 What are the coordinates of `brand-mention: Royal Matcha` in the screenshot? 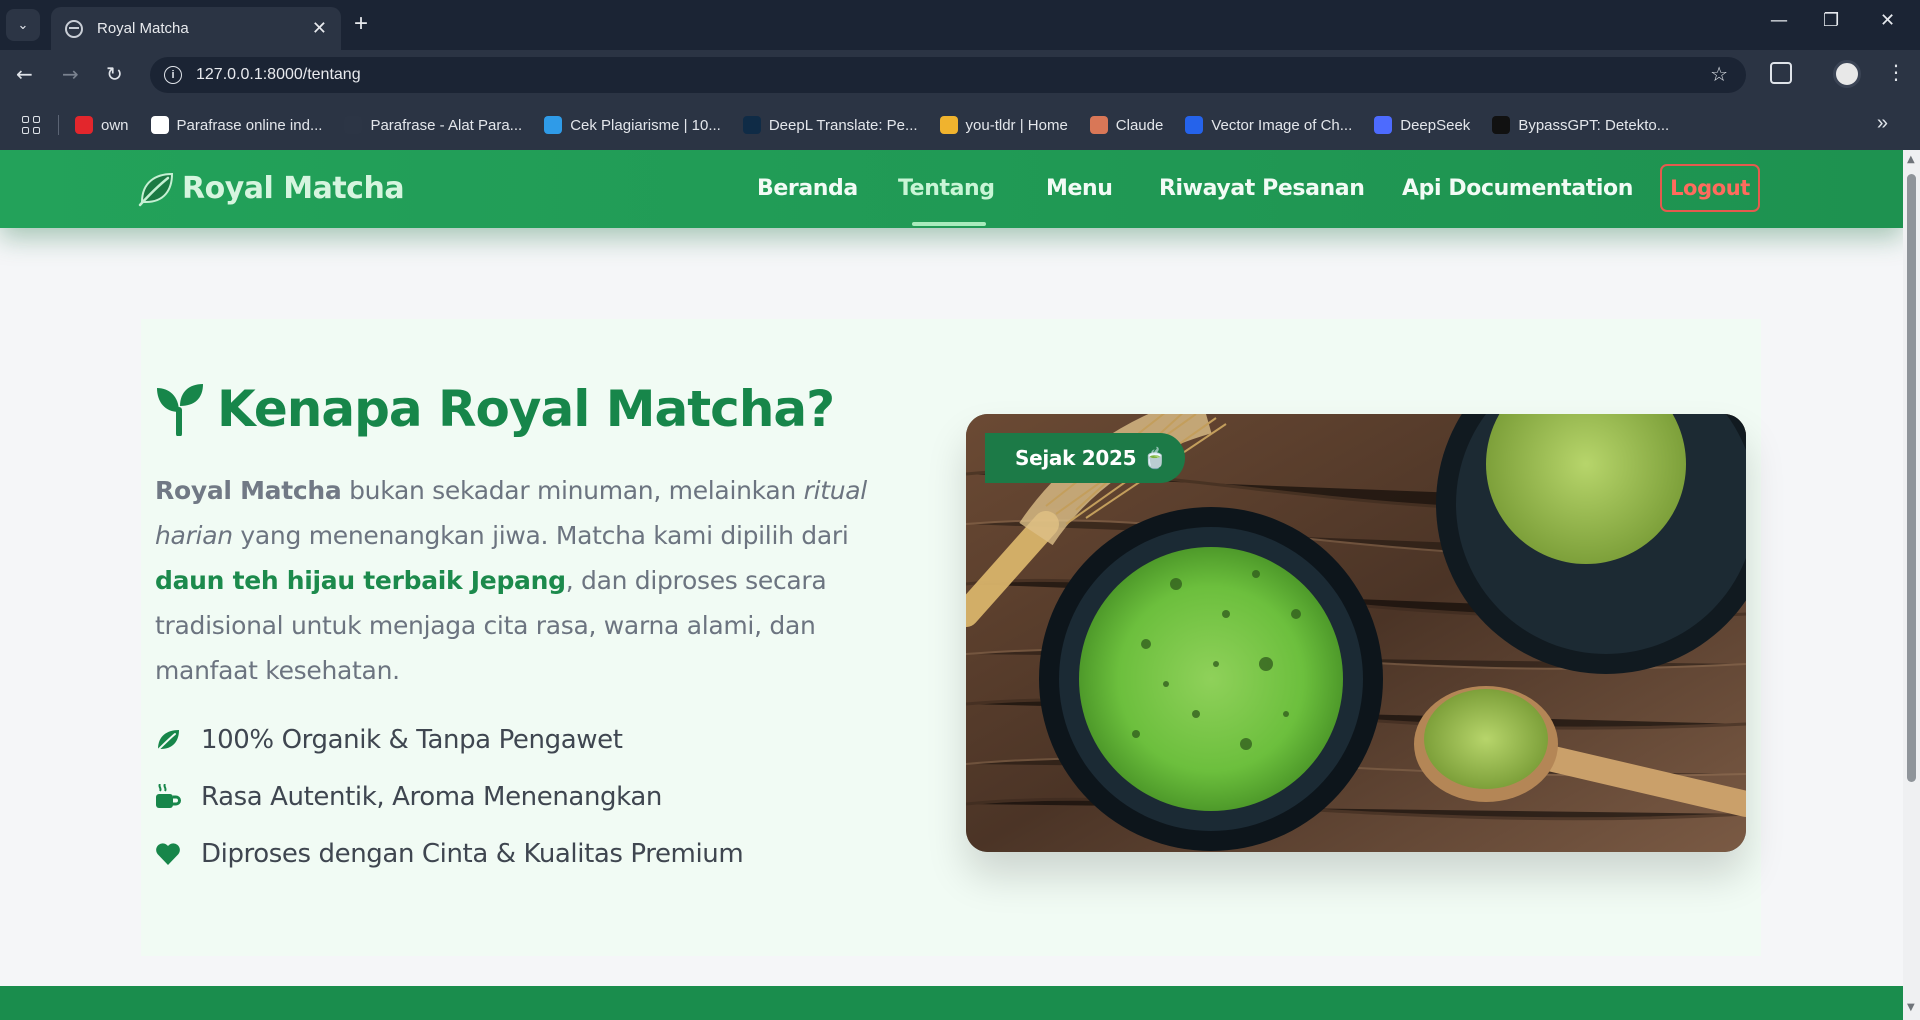 It's located at (248, 490).